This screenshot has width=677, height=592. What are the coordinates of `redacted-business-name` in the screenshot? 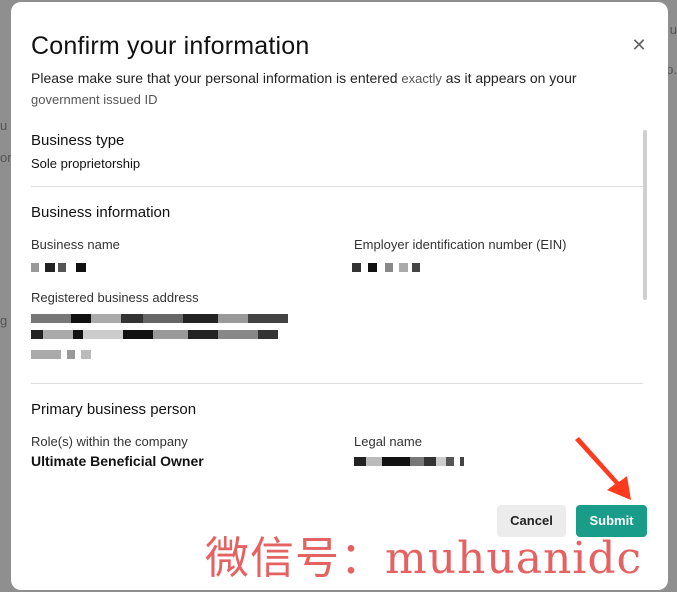 It's located at (58, 267).